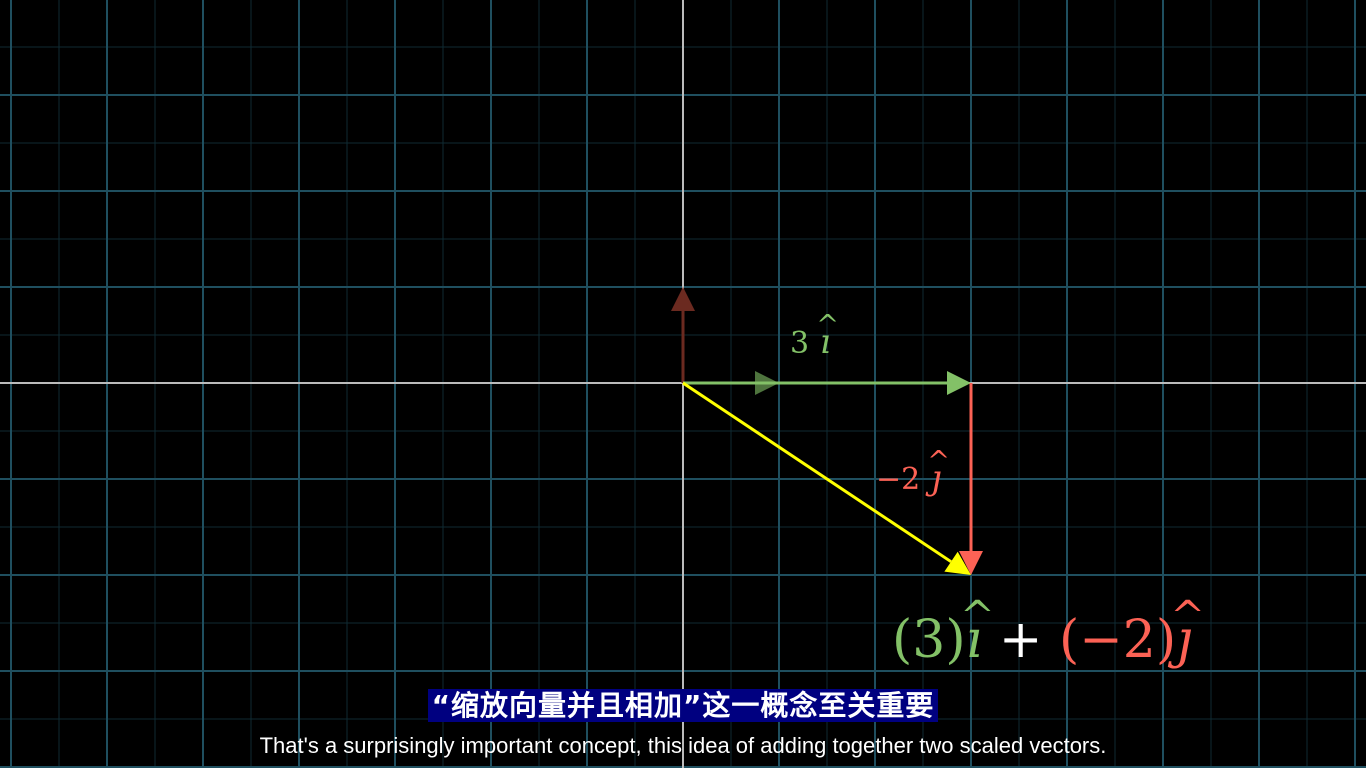 The image size is (1366, 768). Describe the element at coordinates (1020, 640) in the screenshot. I see `expr-plus: +` at that location.